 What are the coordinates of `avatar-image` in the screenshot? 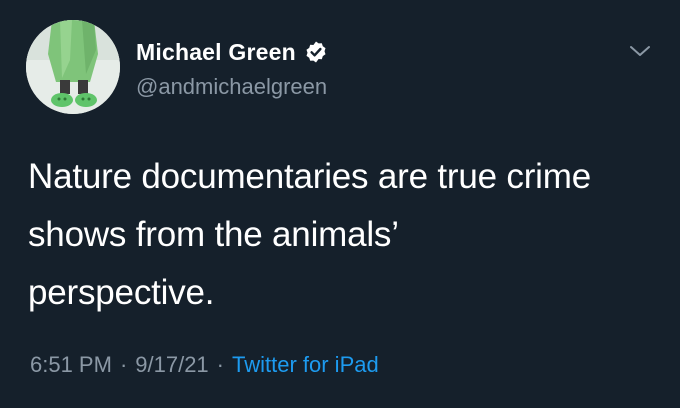 It's located at (73, 67).